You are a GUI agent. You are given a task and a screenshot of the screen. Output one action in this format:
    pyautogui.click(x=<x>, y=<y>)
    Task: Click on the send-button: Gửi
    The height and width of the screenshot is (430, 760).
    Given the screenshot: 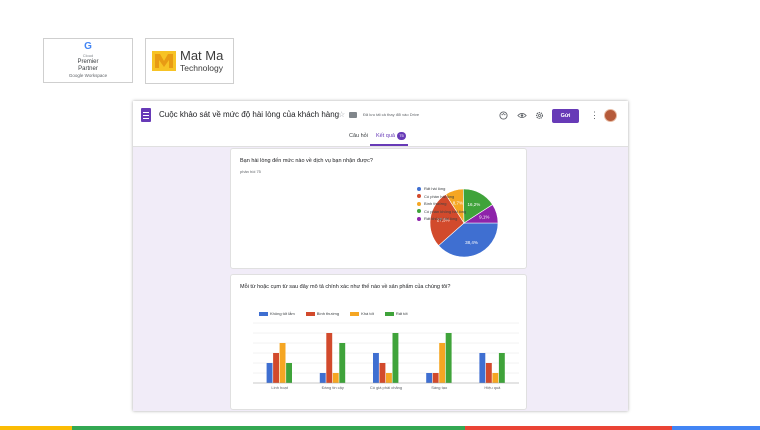 What is the action you would take?
    pyautogui.click(x=565, y=116)
    